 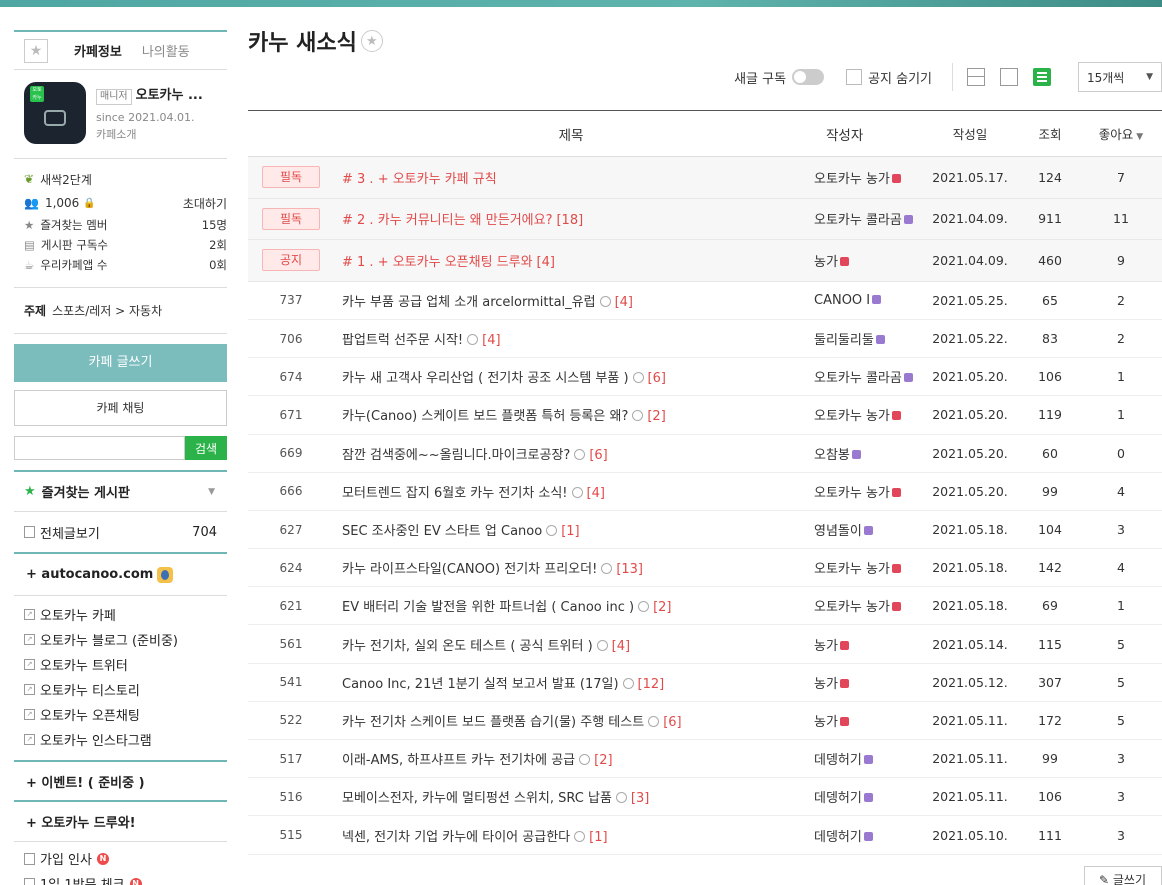 I want to click on all-posts-link: 전체글보기 704, so click(x=120, y=533).